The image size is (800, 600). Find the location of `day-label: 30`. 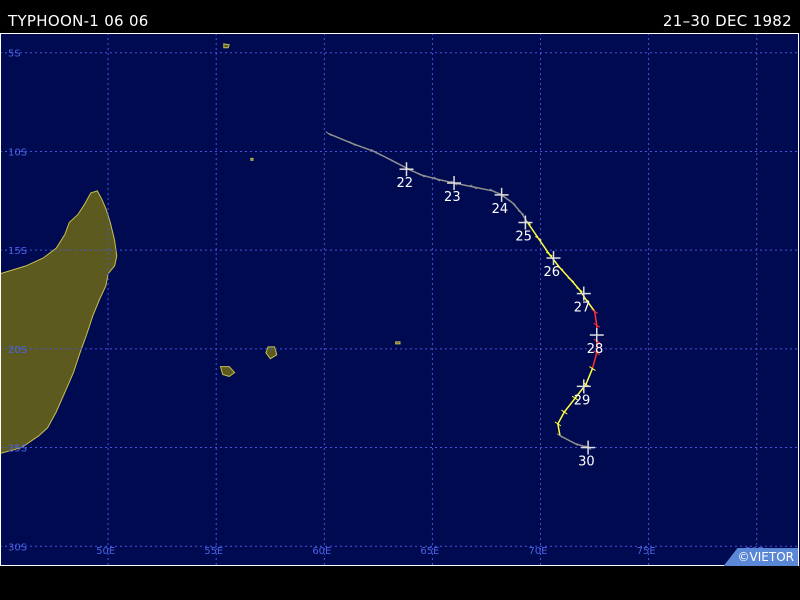

day-label: 30 is located at coordinates (586, 462).